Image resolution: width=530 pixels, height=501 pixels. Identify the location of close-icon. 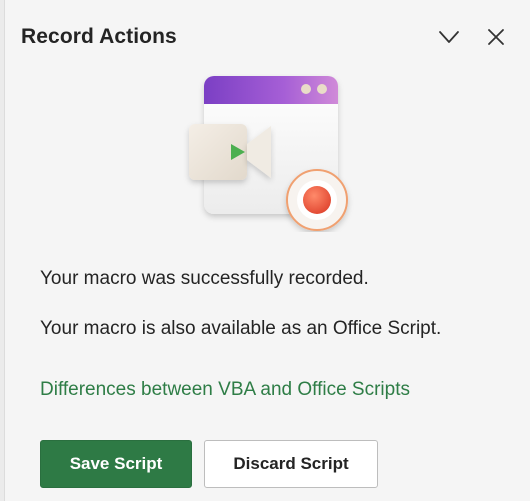
(496, 37).